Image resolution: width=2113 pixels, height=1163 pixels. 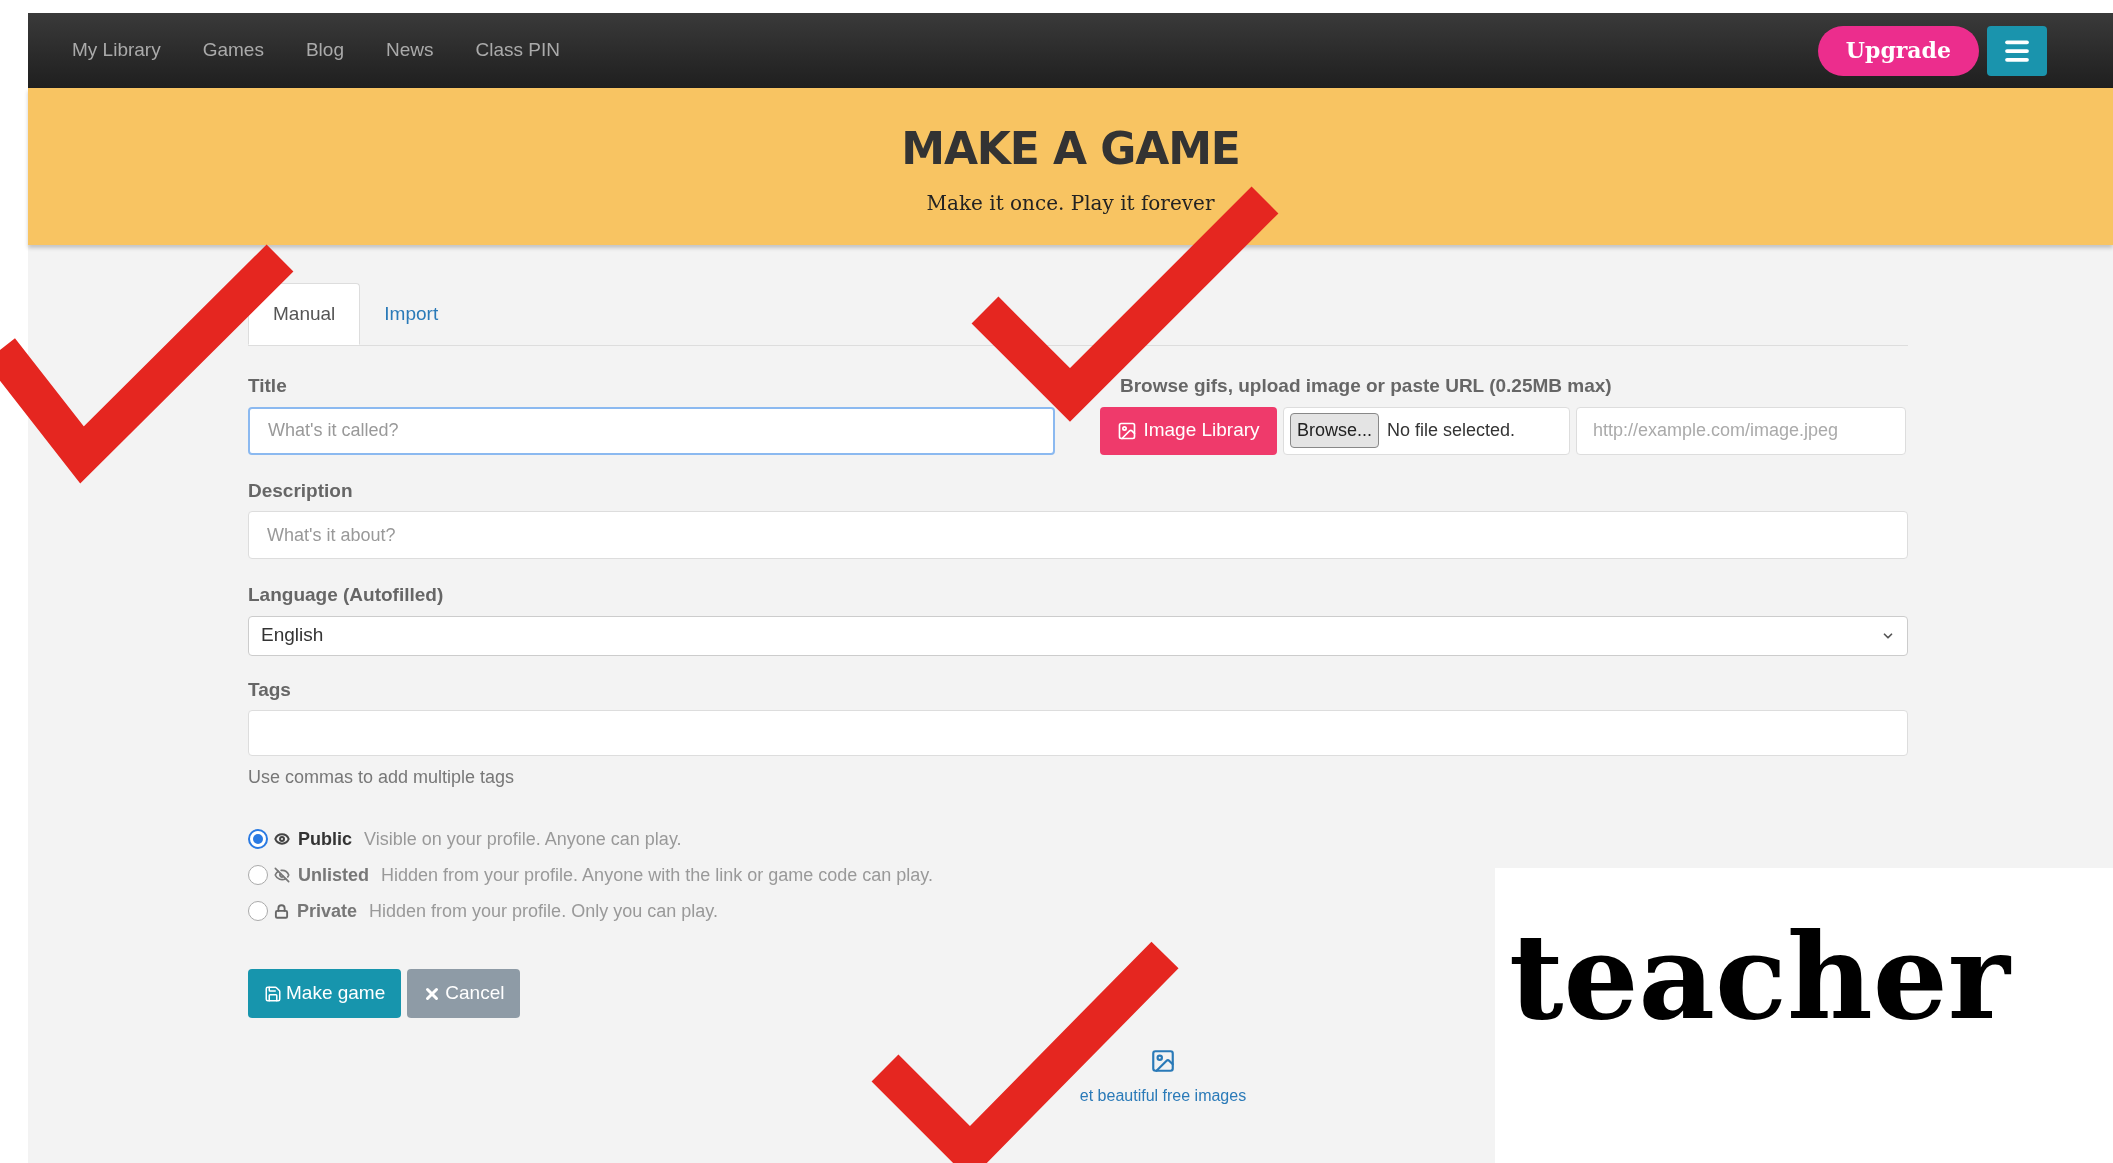 What do you see at coordinates (409, 50) in the screenshot?
I see `nav-link: News` at bounding box center [409, 50].